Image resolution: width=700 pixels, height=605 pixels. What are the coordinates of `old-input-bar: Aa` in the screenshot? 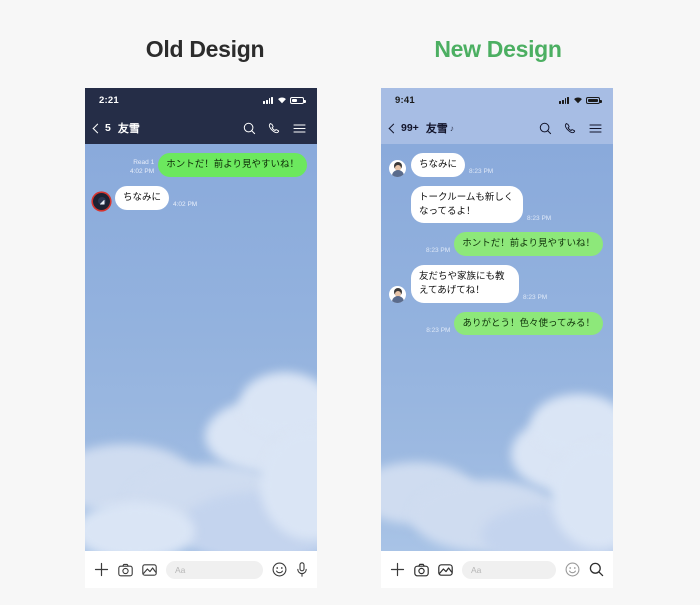 It's located at (201, 569).